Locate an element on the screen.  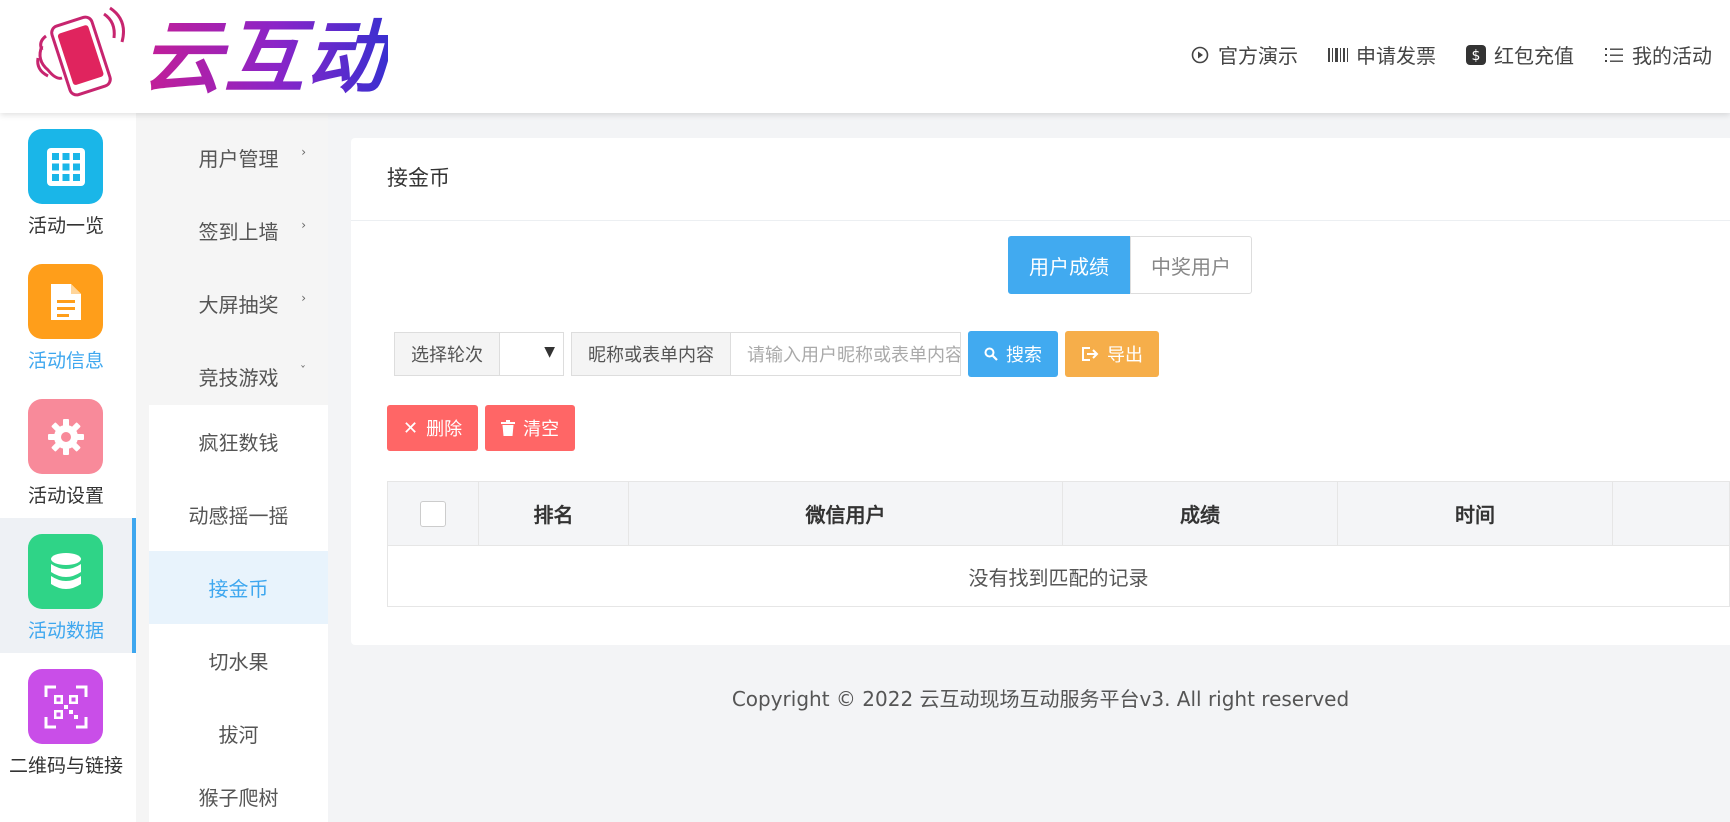
clear-button-label: 清空 is located at coordinates (541, 429).